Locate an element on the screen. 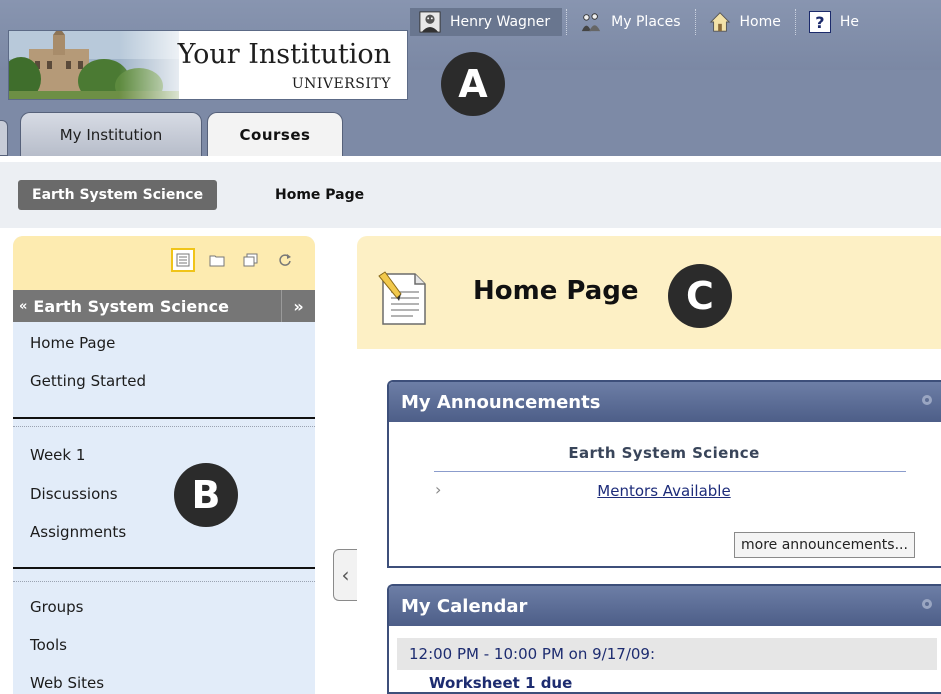  menu-item-groups: Groups is located at coordinates (56, 607).